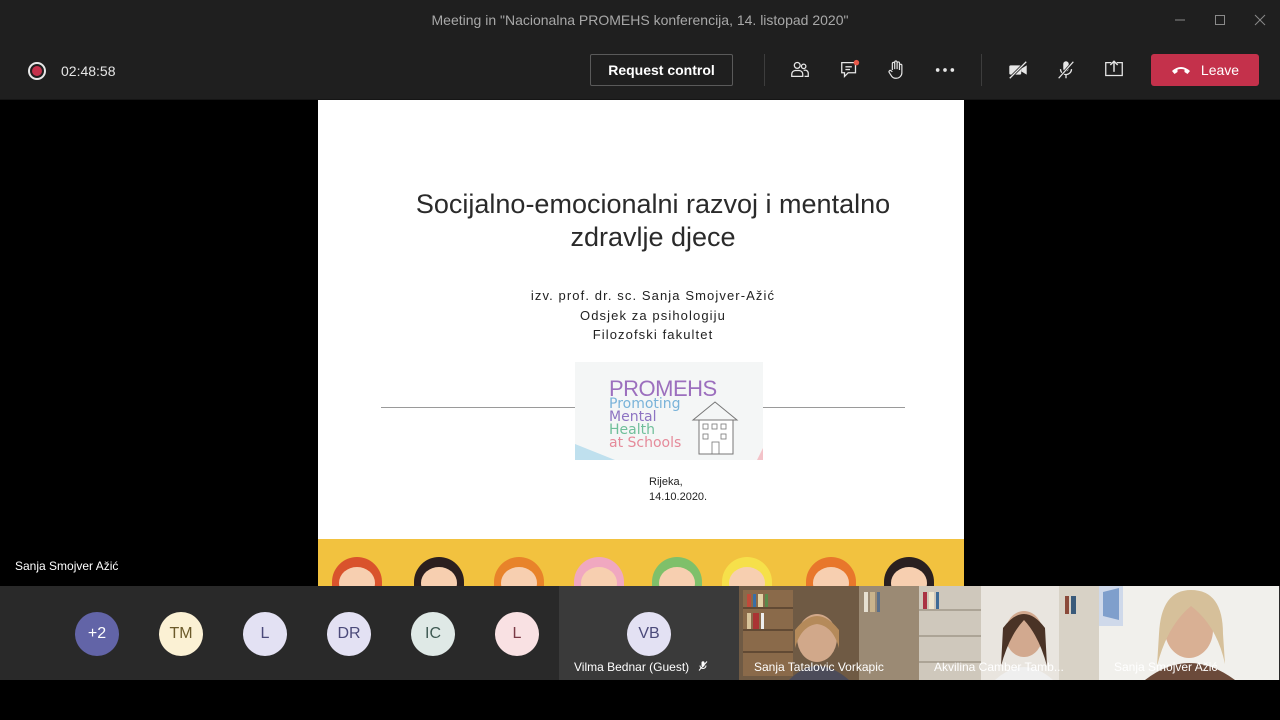 This screenshot has width=1280, height=720. Describe the element at coordinates (641, 667) in the screenshot. I see `participant-name: Vilma Bednar (Guest)` at that location.